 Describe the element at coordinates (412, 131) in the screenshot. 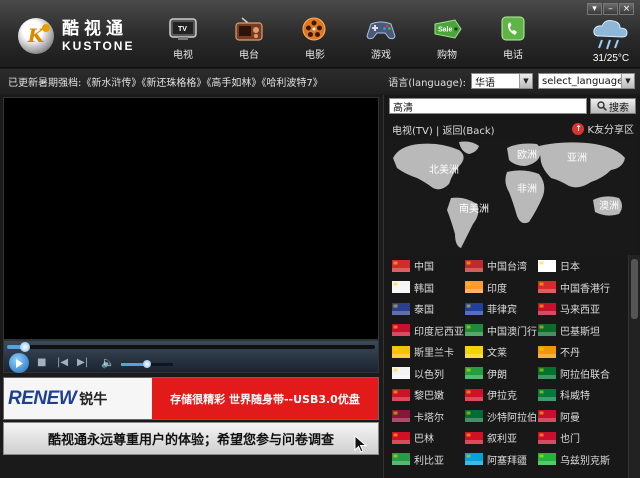

I see `tv-link: 电视(TV)` at that location.